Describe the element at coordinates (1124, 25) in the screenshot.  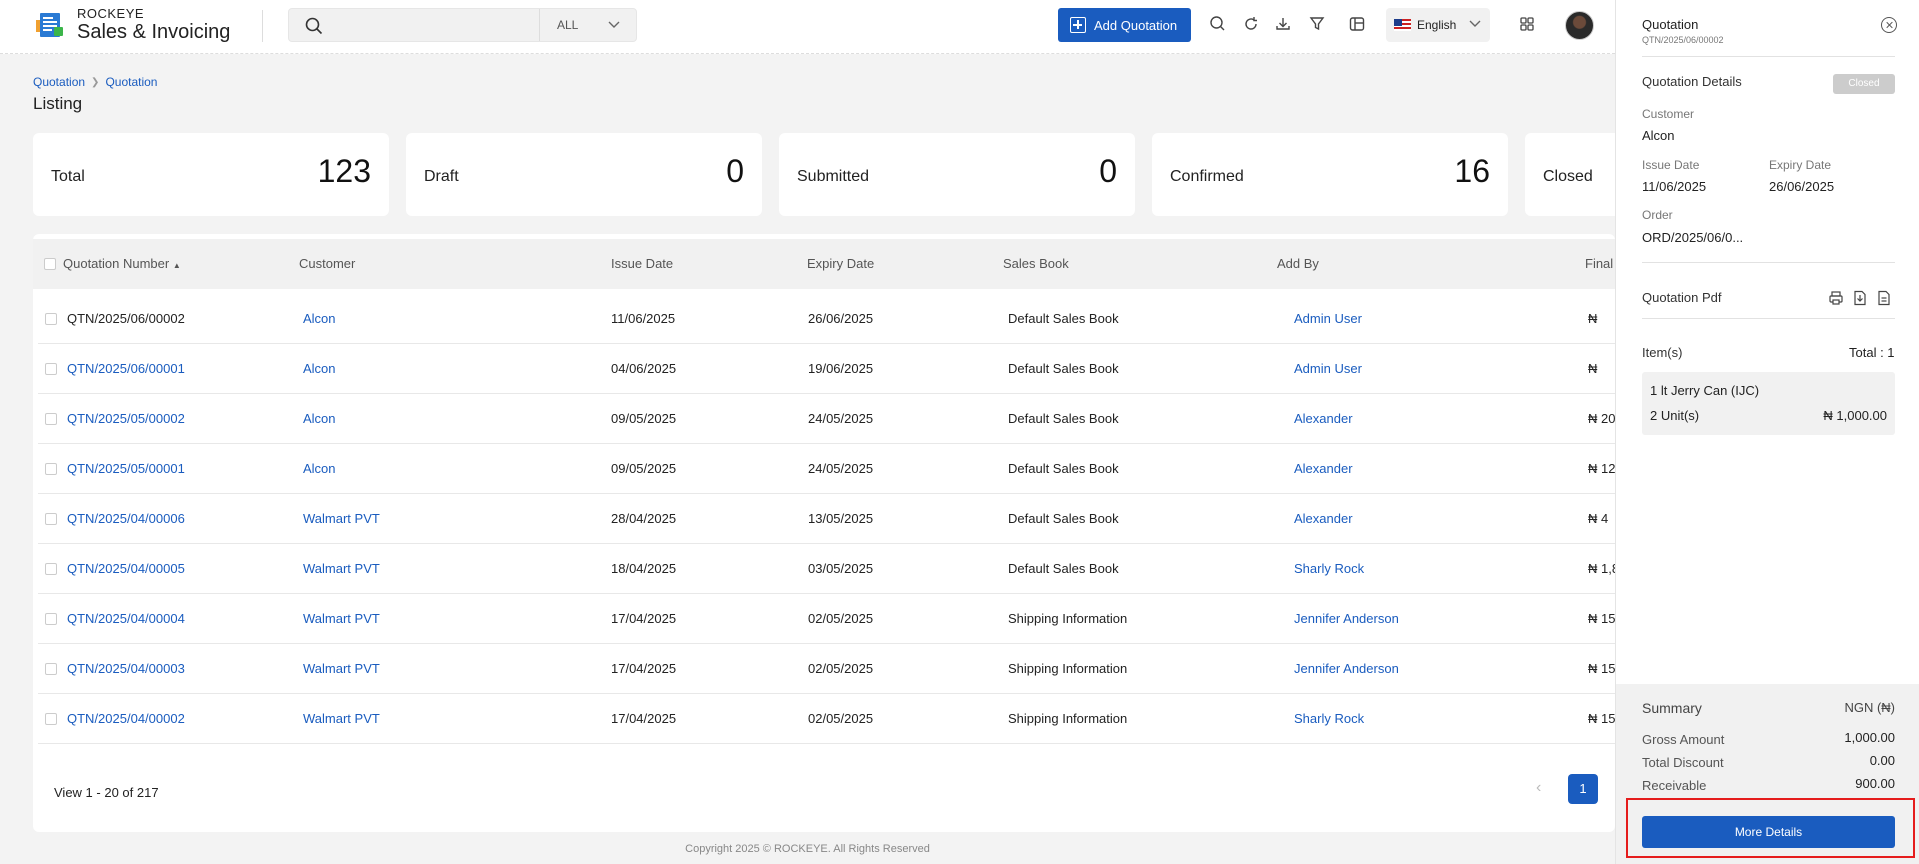
I see `add-quotation-button: Add Quotation` at that location.